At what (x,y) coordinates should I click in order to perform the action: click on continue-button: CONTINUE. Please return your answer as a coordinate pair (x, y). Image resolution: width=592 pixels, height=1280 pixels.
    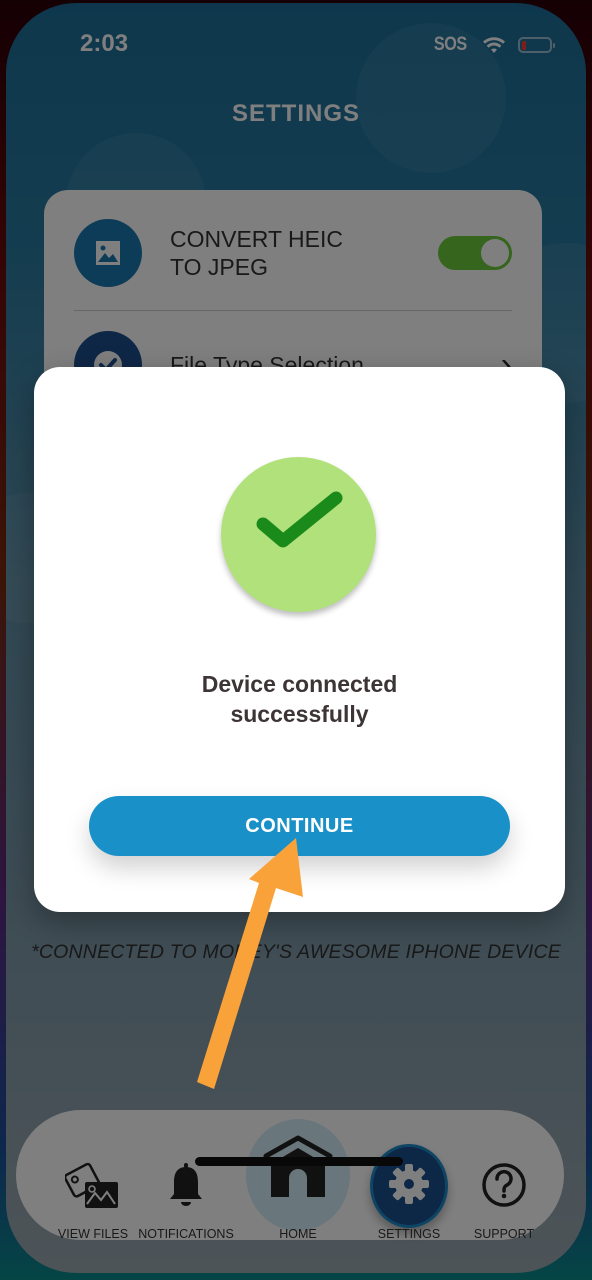
    Looking at the image, I should click on (299, 826).